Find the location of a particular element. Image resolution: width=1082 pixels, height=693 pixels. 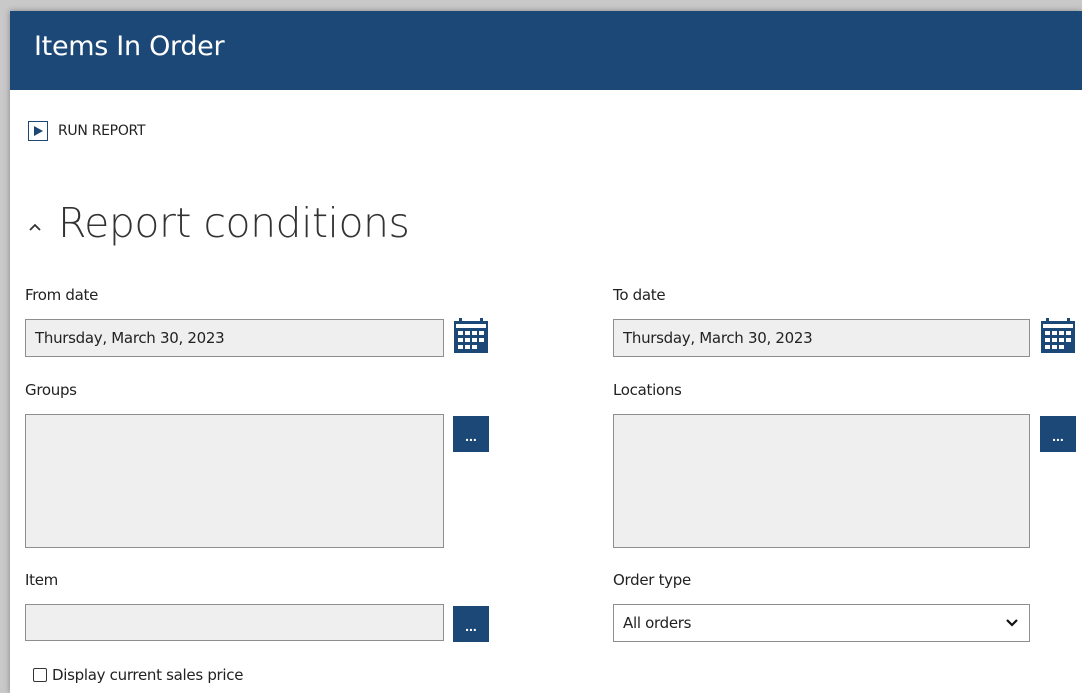

run-report-label: RUN REPORT is located at coordinates (102, 131).